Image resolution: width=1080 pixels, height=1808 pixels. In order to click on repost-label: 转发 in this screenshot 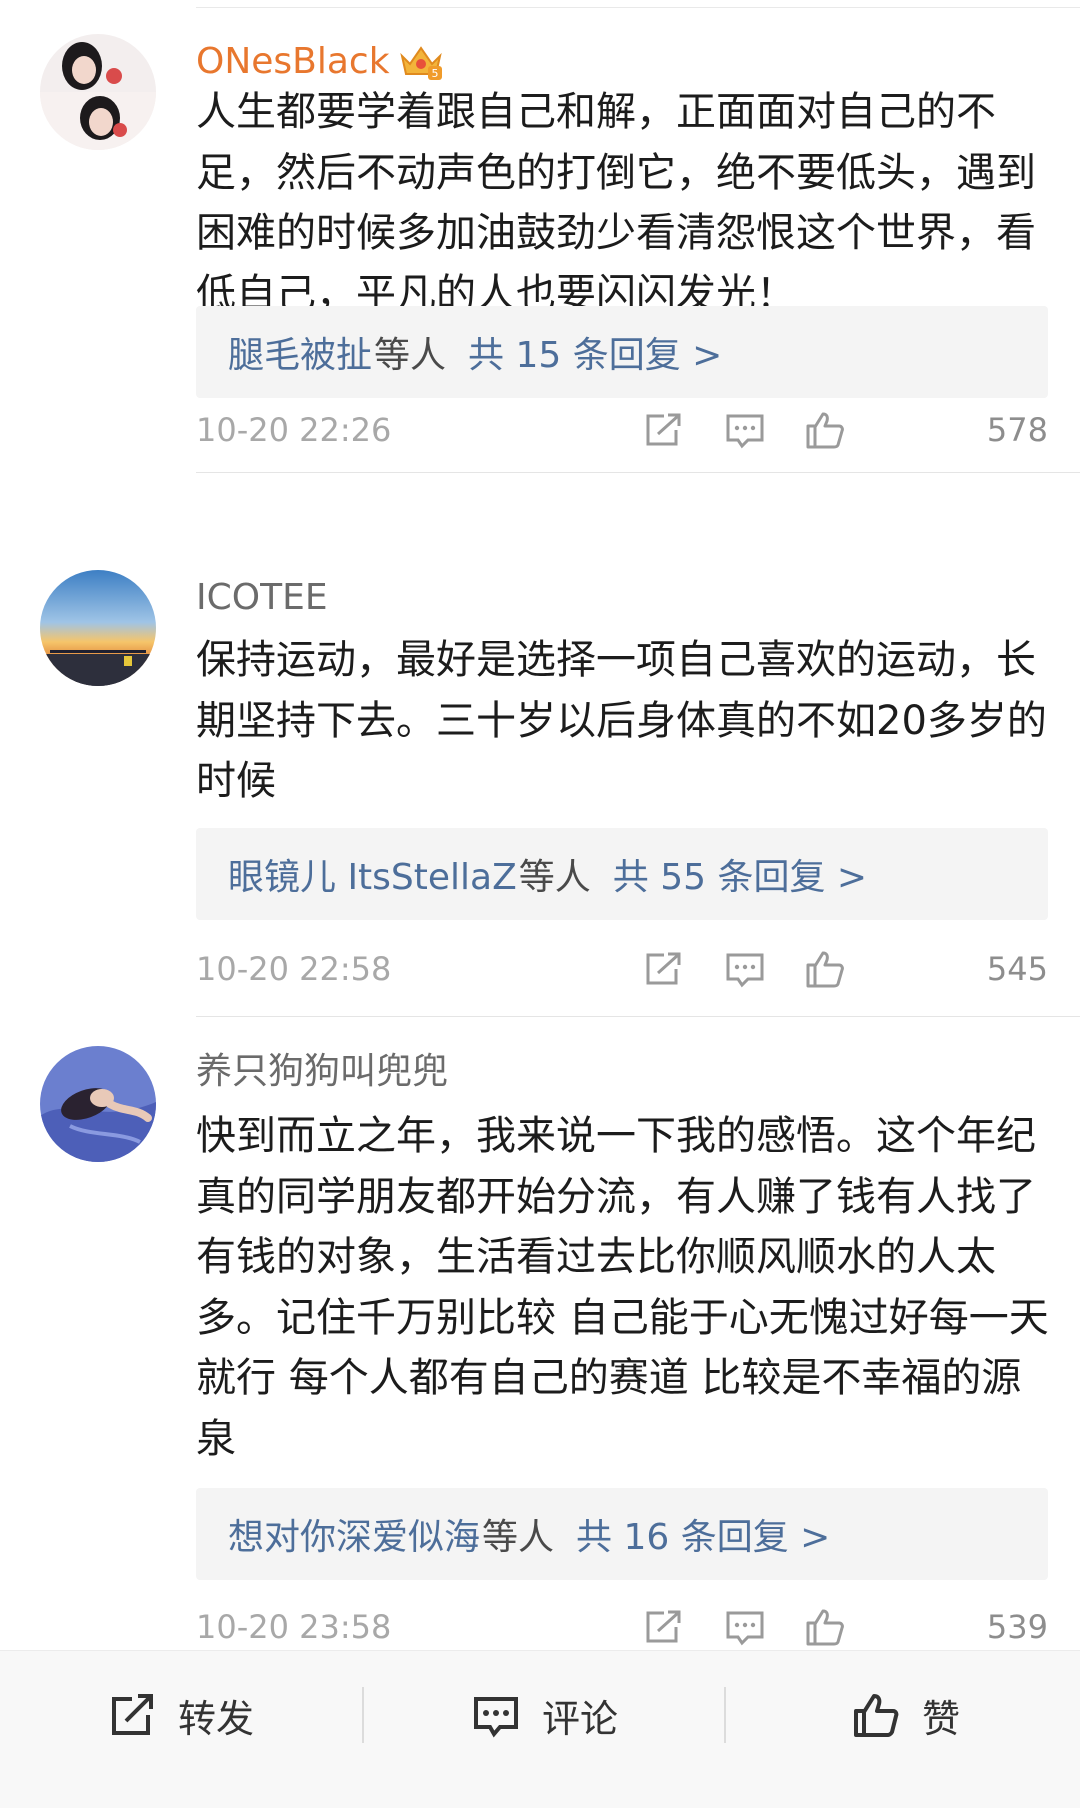, I will do `click(216, 1718)`.